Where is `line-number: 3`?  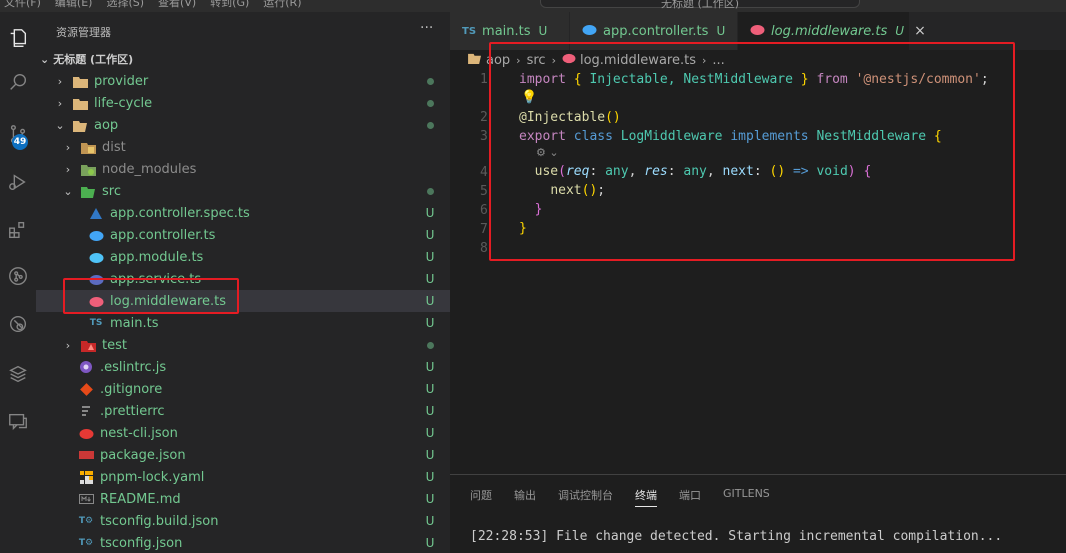 line-number: 3 is located at coordinates (484, 136).